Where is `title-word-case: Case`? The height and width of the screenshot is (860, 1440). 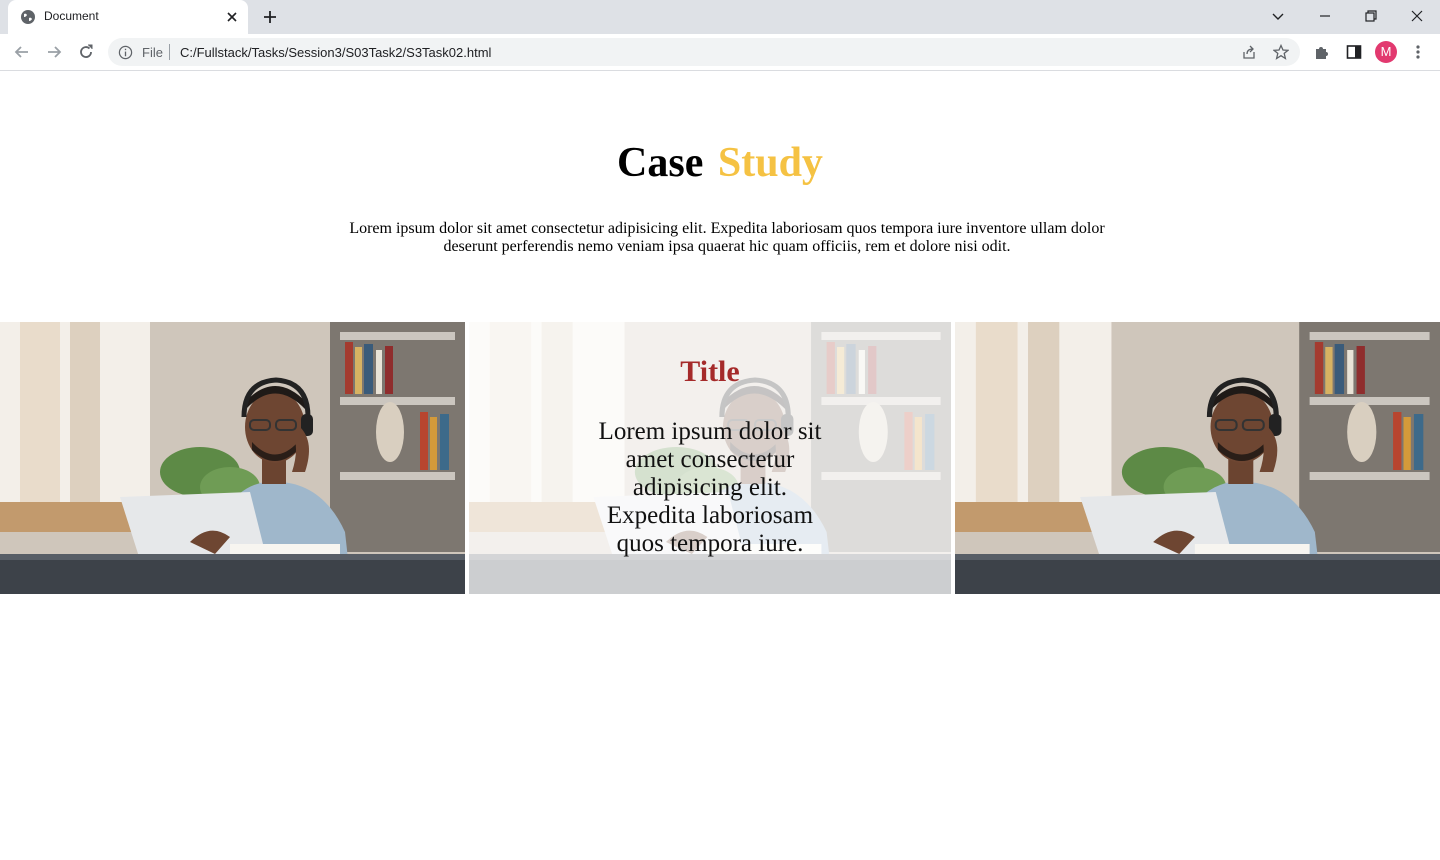
title-word-case: Case is located at coordinates (660, 163).